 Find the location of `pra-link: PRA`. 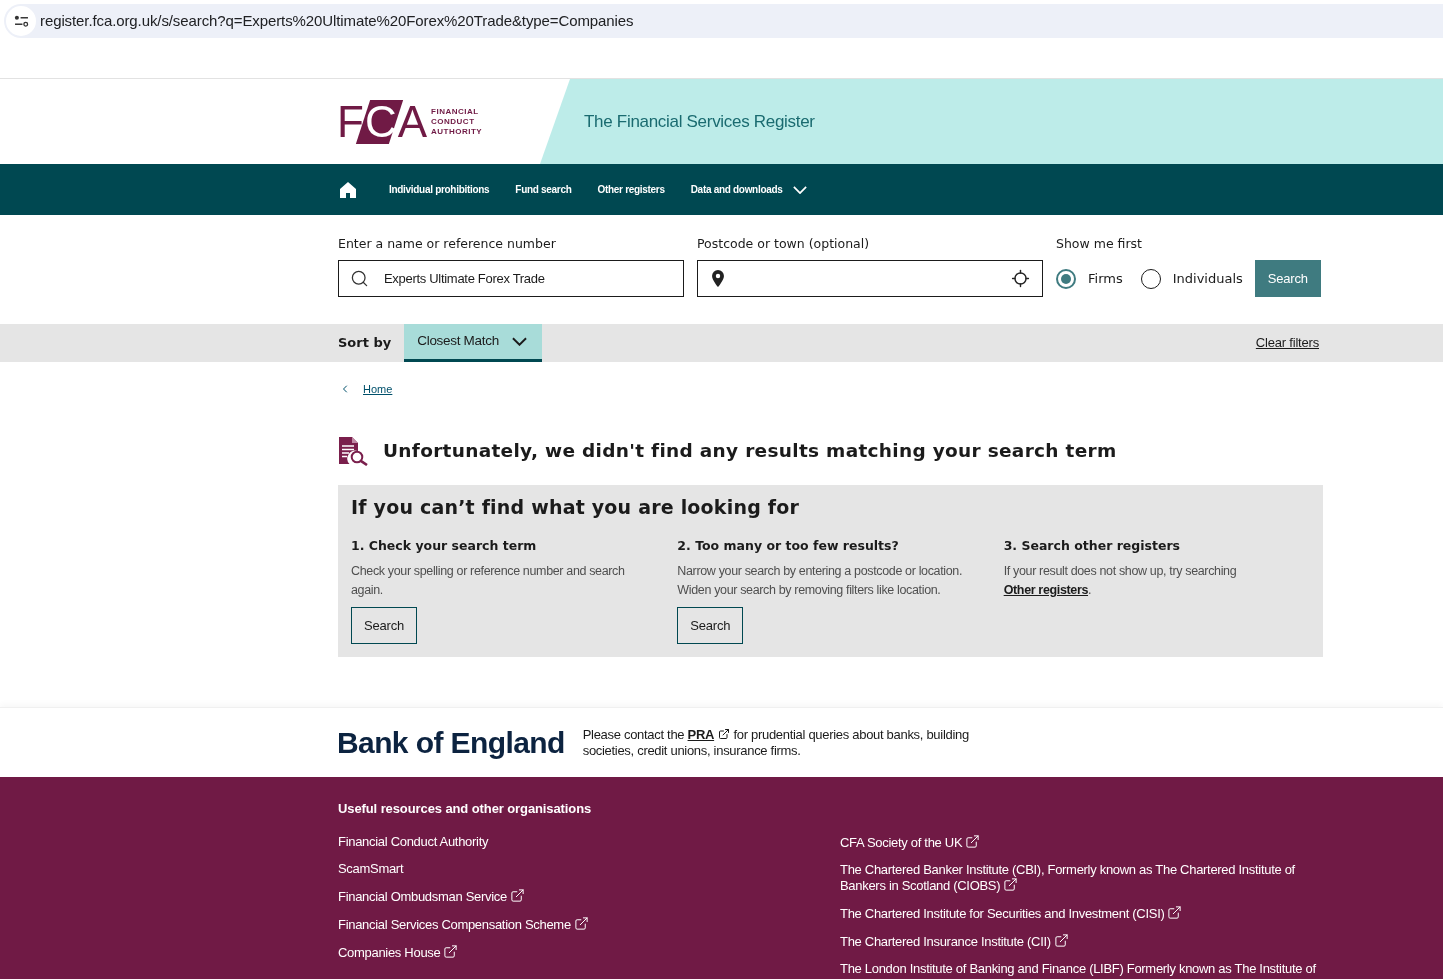

pra-link: PRA is located at coordinates (709, 734).